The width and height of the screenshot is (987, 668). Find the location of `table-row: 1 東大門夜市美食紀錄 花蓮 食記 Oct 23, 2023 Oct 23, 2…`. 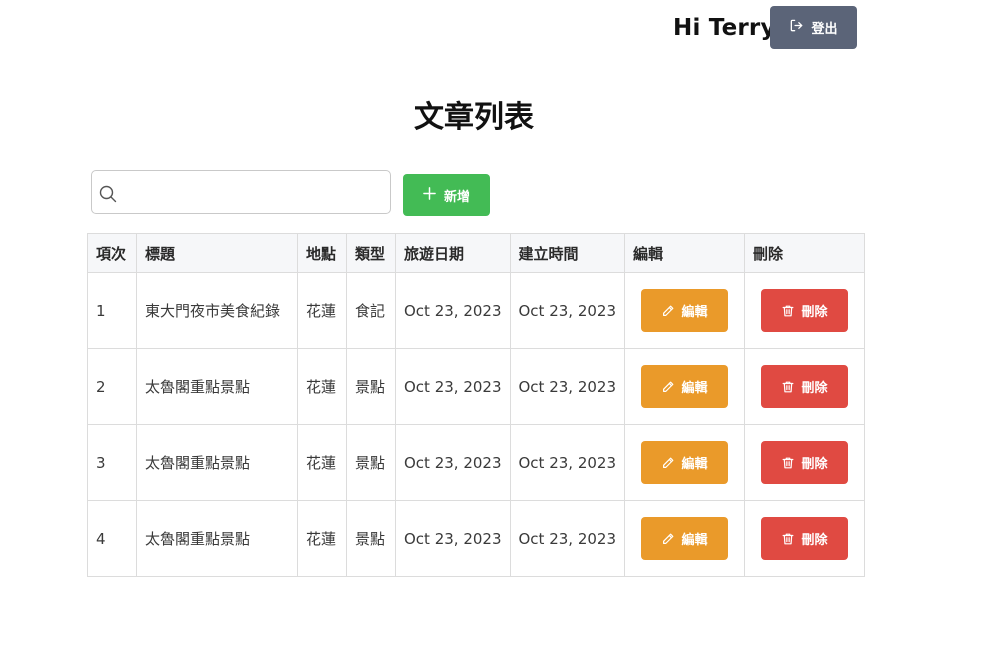

table-row: 1 東大門夜市美食紀錄 花蓮 食記 Oct 23, 2023 Oct 23, 2… is located at coordinates (476, 310).